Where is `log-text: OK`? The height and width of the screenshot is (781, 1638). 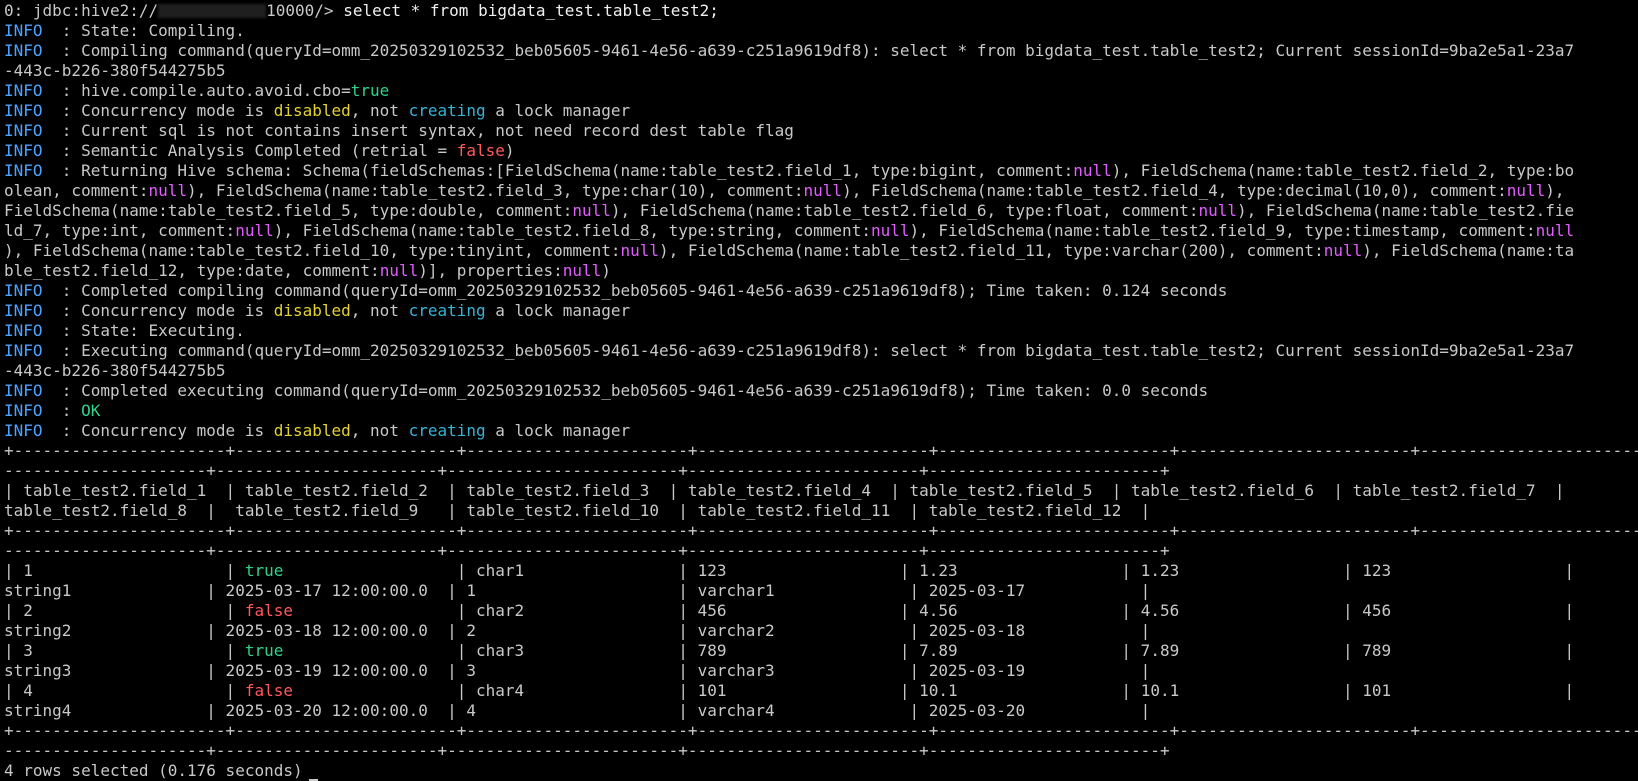
log-text: OK is located at coordinates (91, 410).